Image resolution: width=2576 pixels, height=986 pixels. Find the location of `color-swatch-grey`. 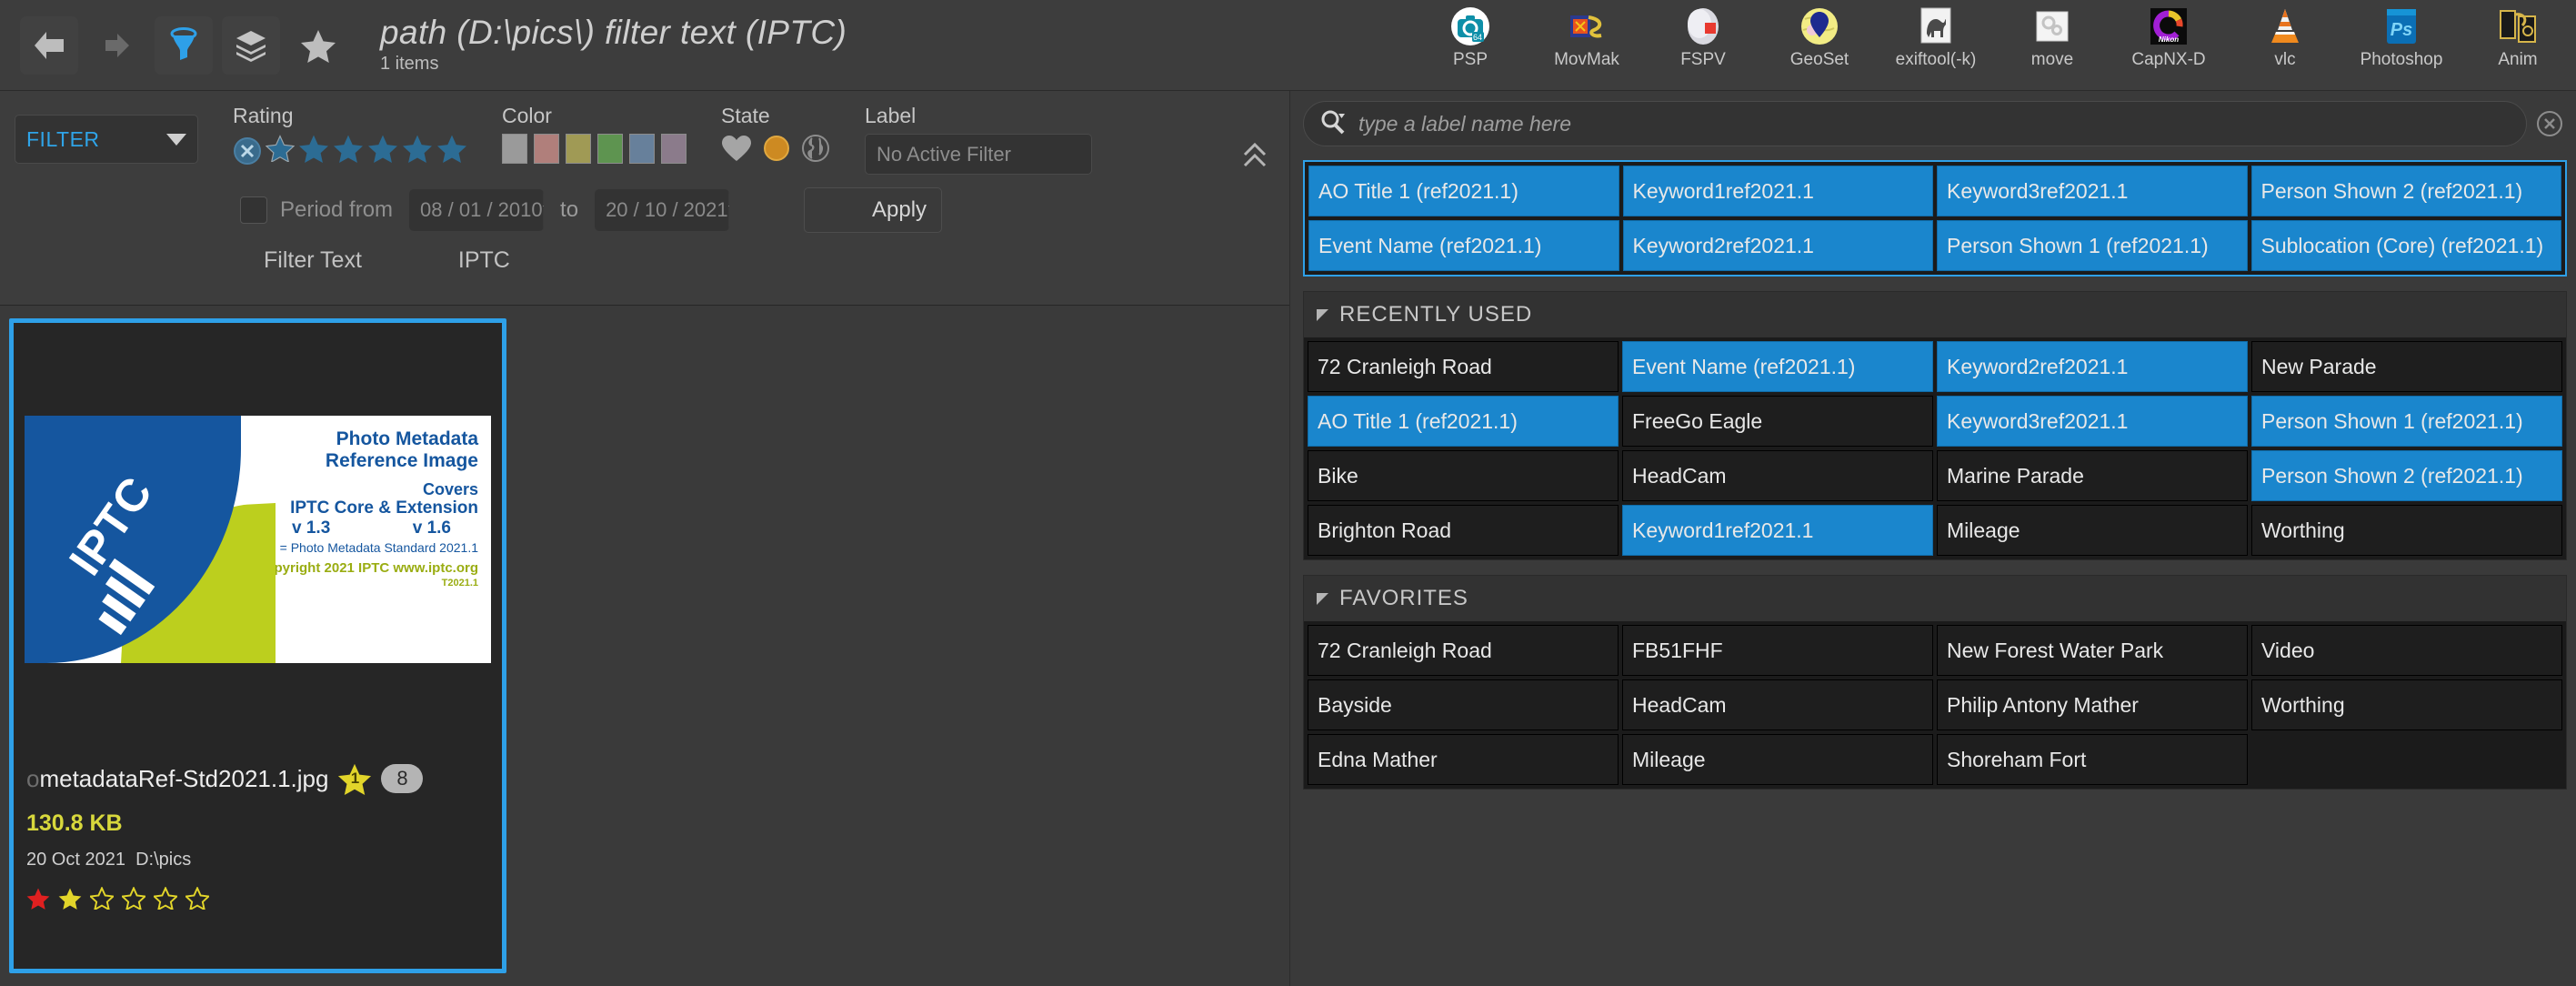

color-swatch-grey is located at coordinates (514, 149).